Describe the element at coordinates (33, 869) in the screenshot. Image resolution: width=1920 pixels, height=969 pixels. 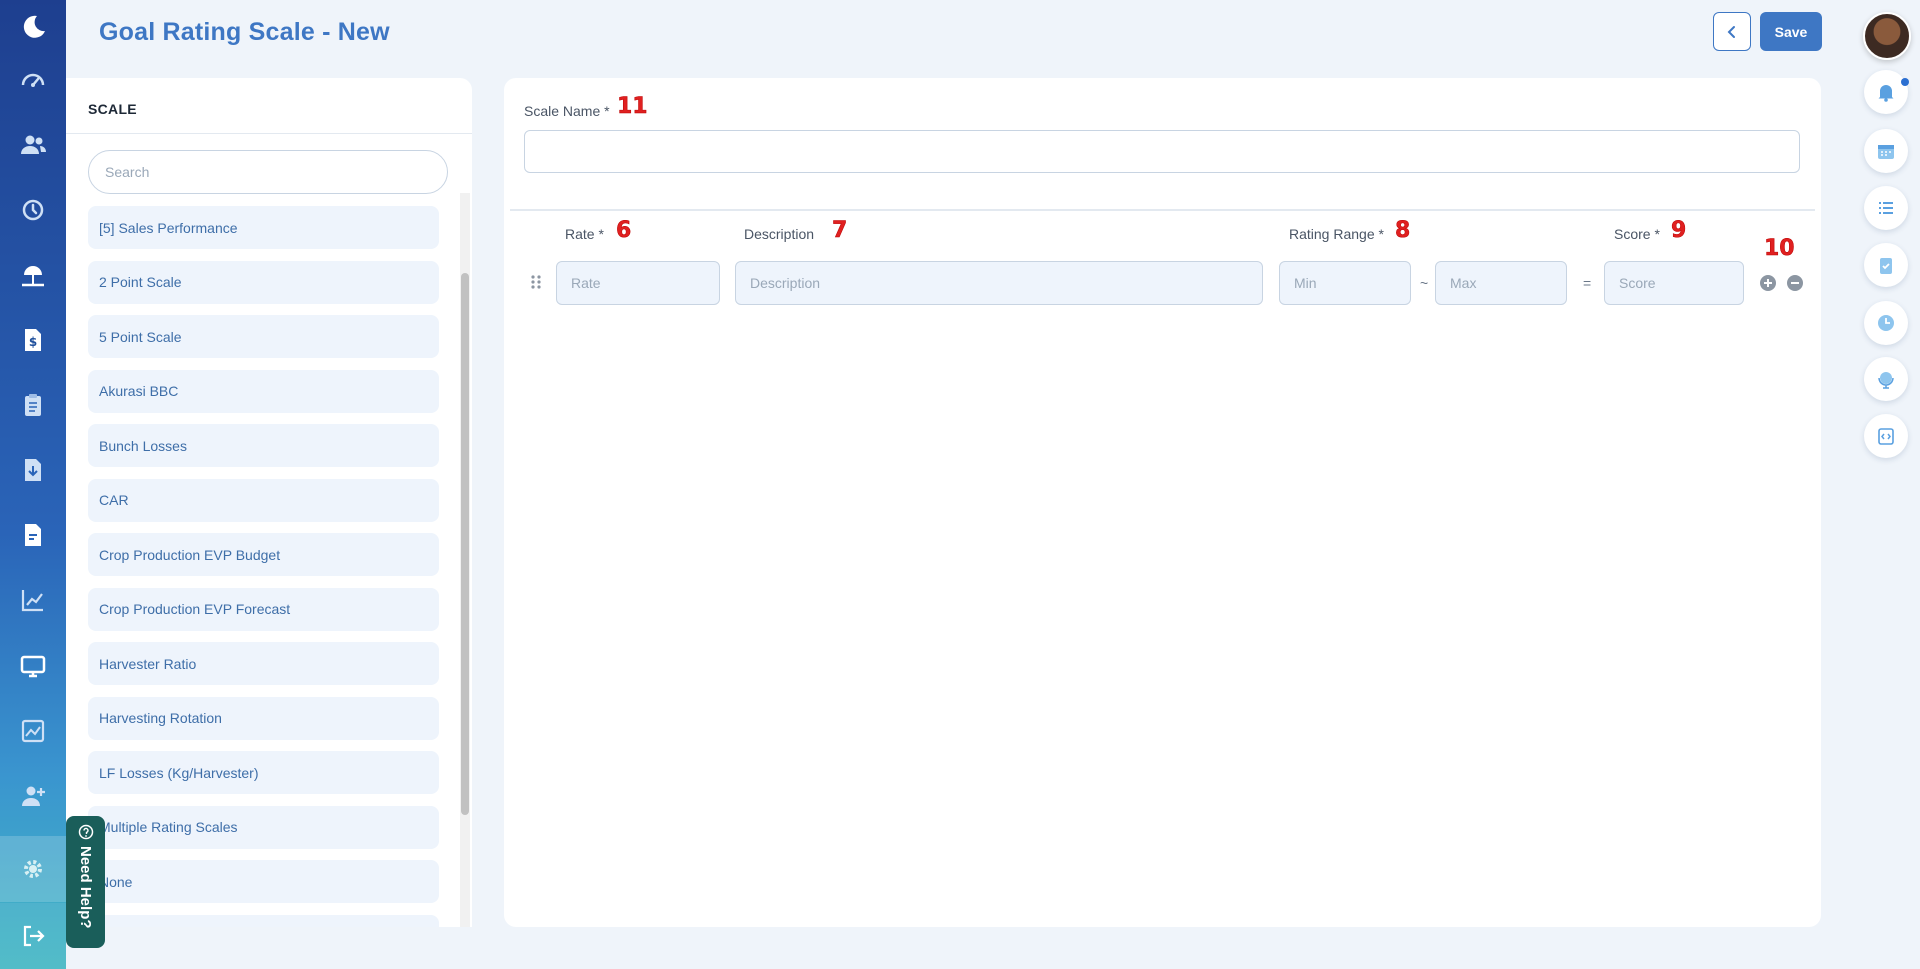
I see `settings-icon` at that location.